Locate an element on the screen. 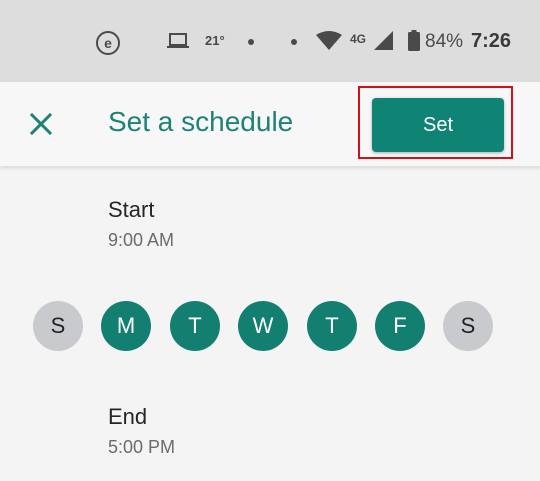  close-icon is located at coordinates (41, 124).